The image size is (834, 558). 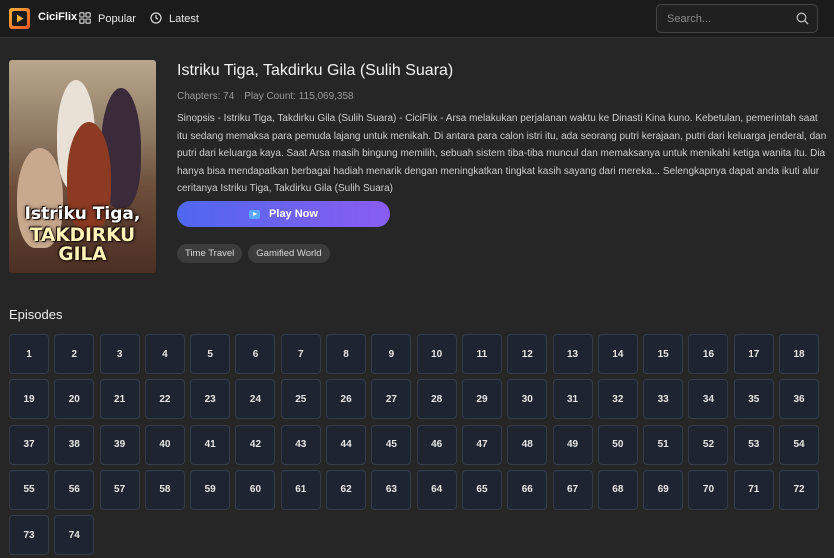 What do you see at coordinates (74, 399) in the screenshot?
I see `episode-button: 20` at bounding box center [74, 399].